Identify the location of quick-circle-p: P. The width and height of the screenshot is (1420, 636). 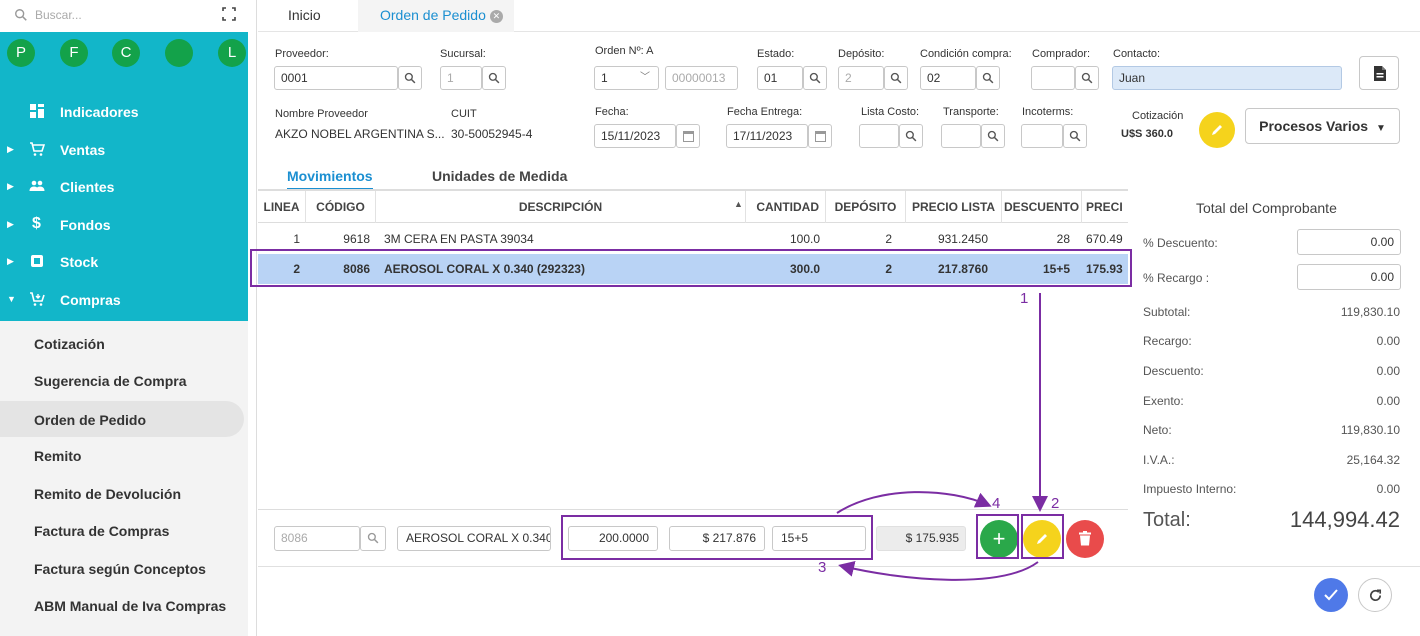
(21, 53).